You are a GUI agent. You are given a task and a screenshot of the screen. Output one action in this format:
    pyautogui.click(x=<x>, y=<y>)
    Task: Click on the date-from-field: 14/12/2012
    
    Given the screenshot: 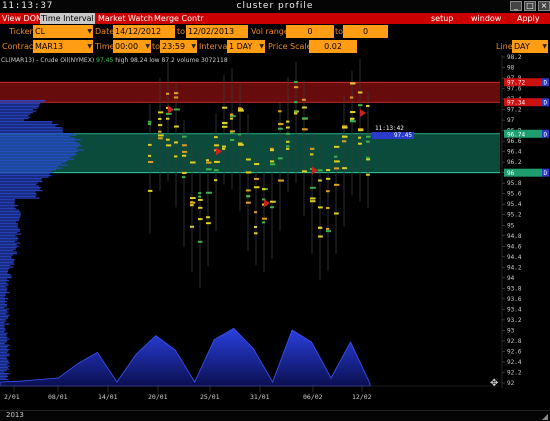 What is the action you would take?
    pyautogui.click(x=144, y=31)
    